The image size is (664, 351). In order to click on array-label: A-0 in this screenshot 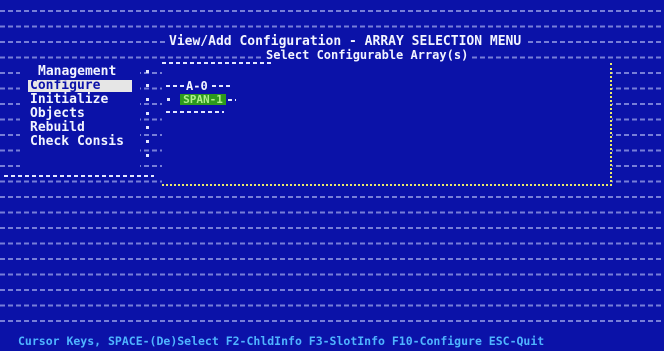, I will do `click(197, 86)`.